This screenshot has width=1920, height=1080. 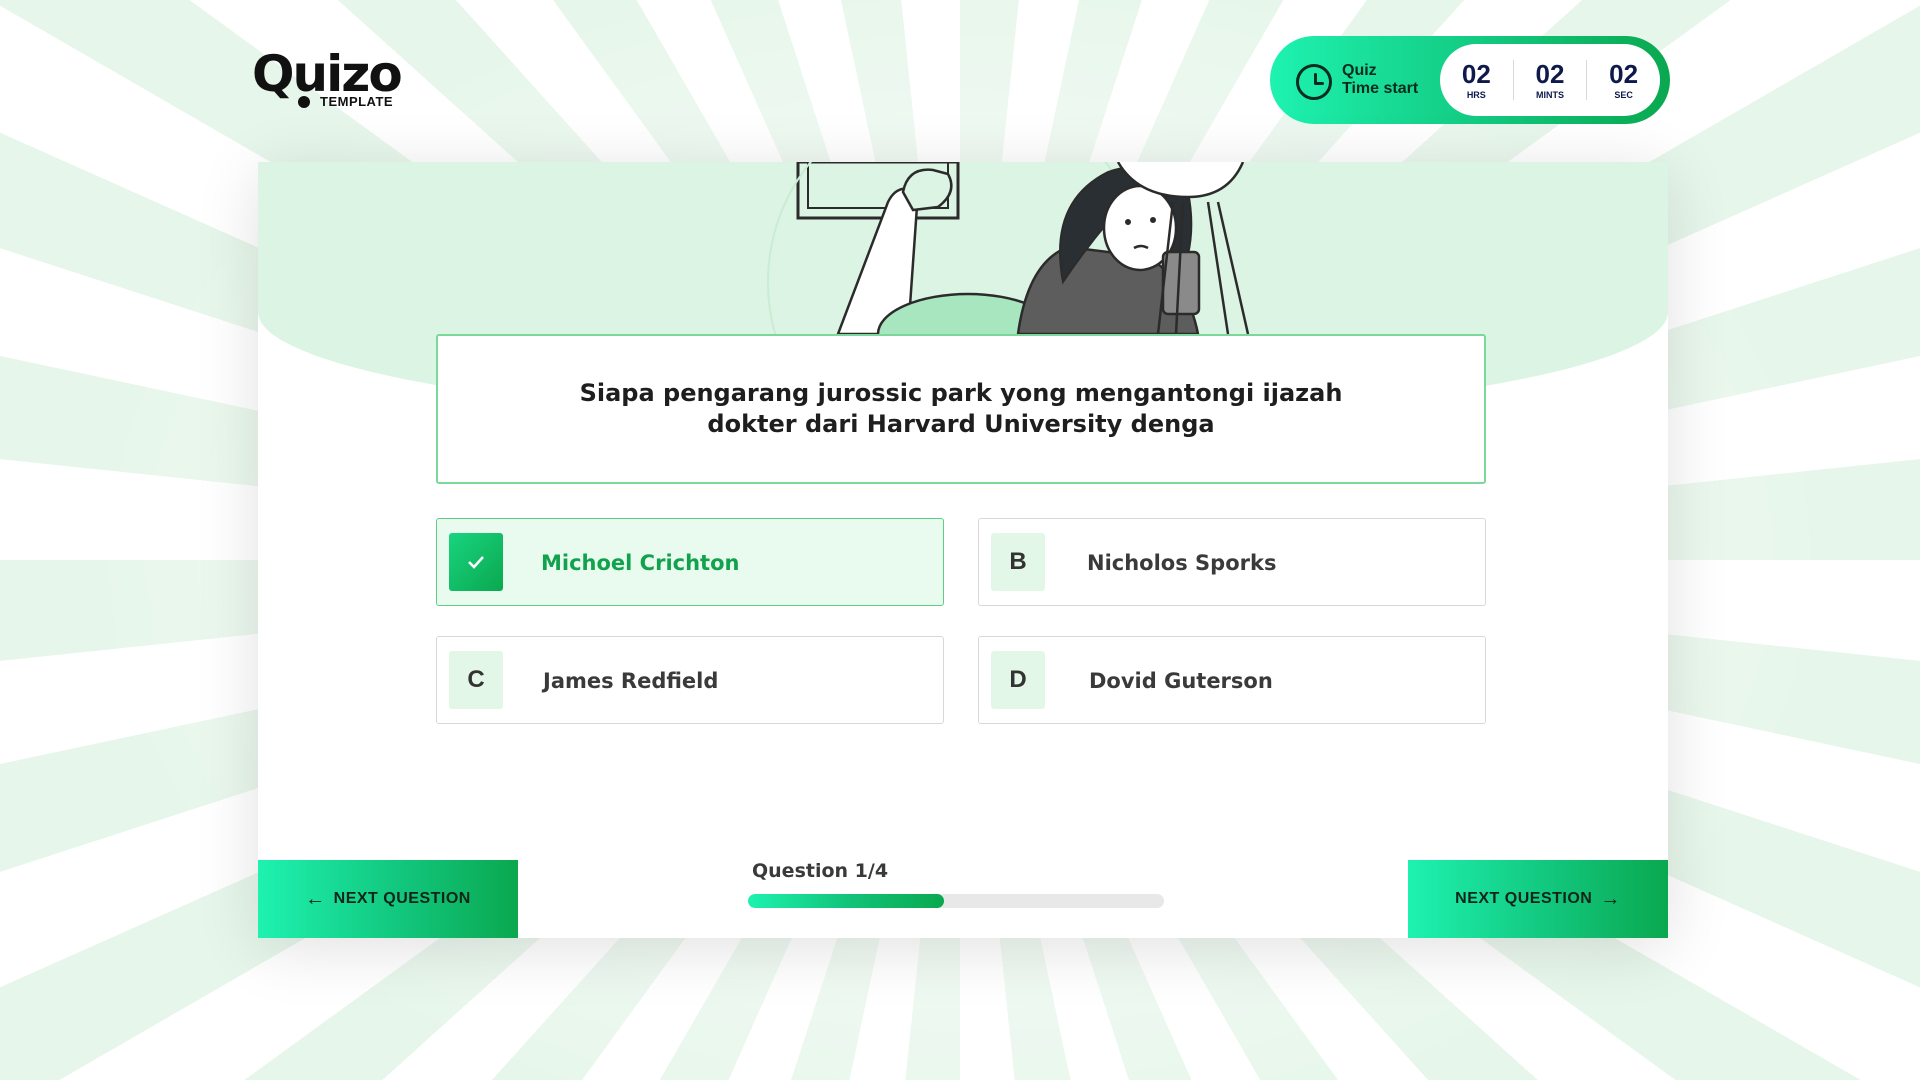 I want to click on timer-seconds: 02 SEC, so click(x=1624, y=80).